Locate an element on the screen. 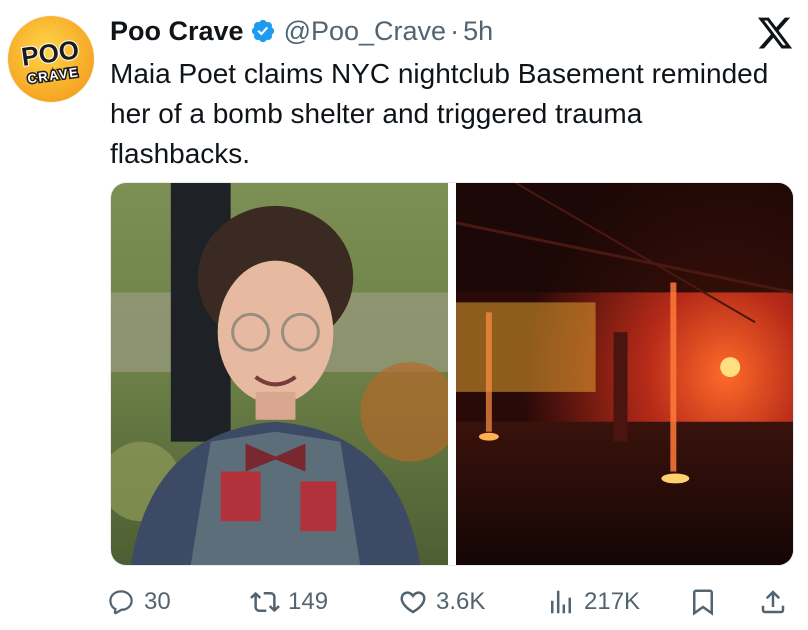  reply-icon is located at coordinates (121, 602).